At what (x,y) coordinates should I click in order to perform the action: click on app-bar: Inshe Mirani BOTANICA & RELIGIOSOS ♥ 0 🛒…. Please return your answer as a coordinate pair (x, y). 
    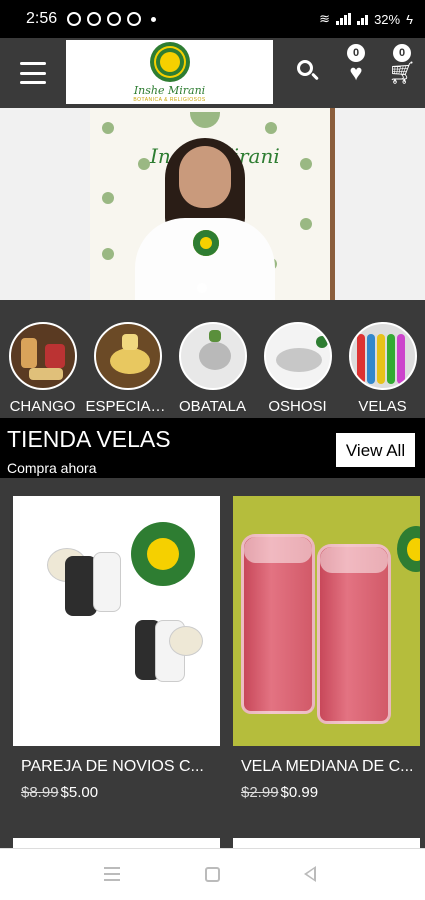
    Looking at the image, I should click on (212, 73).